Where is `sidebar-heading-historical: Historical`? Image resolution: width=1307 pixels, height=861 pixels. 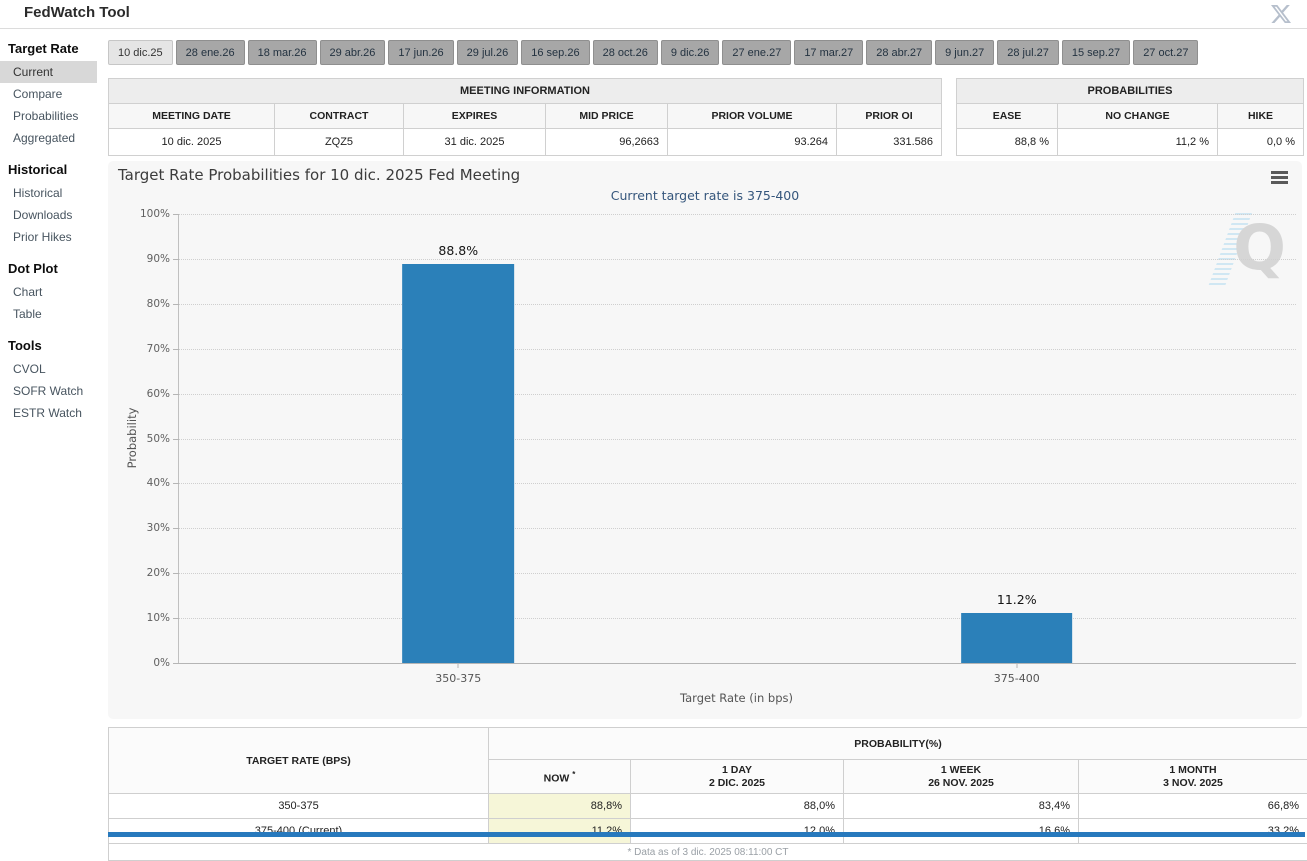
sidebar-heading-historical: Historical is located at coordinates (54, 165).